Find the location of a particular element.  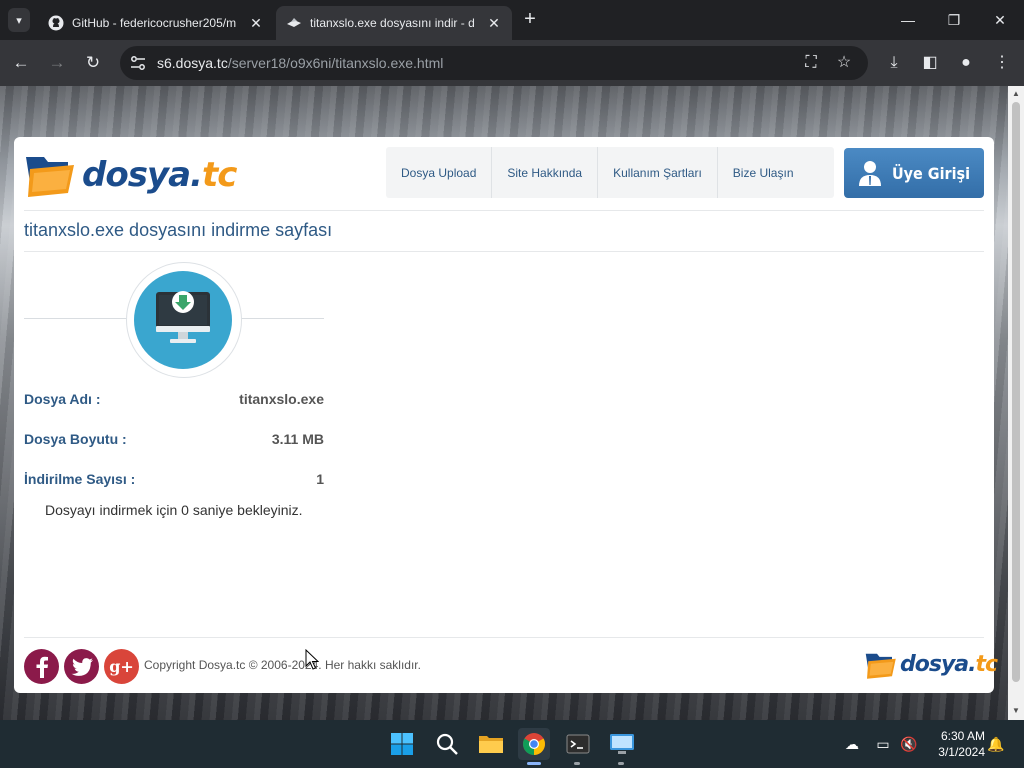

footer-logo-wordmark: dosya.tc is located at coordinates (949, 664).